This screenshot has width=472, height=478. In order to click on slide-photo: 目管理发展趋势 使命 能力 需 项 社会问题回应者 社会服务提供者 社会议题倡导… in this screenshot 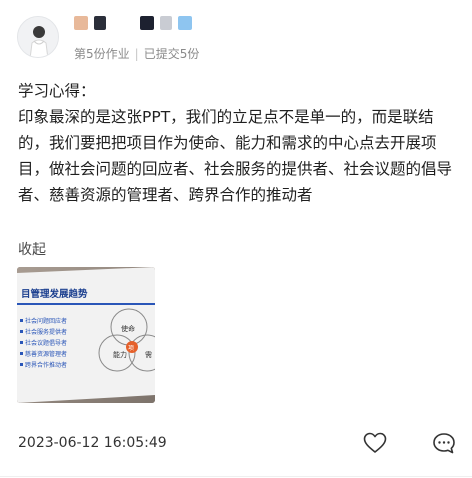, I will do `click(86, 335)`.